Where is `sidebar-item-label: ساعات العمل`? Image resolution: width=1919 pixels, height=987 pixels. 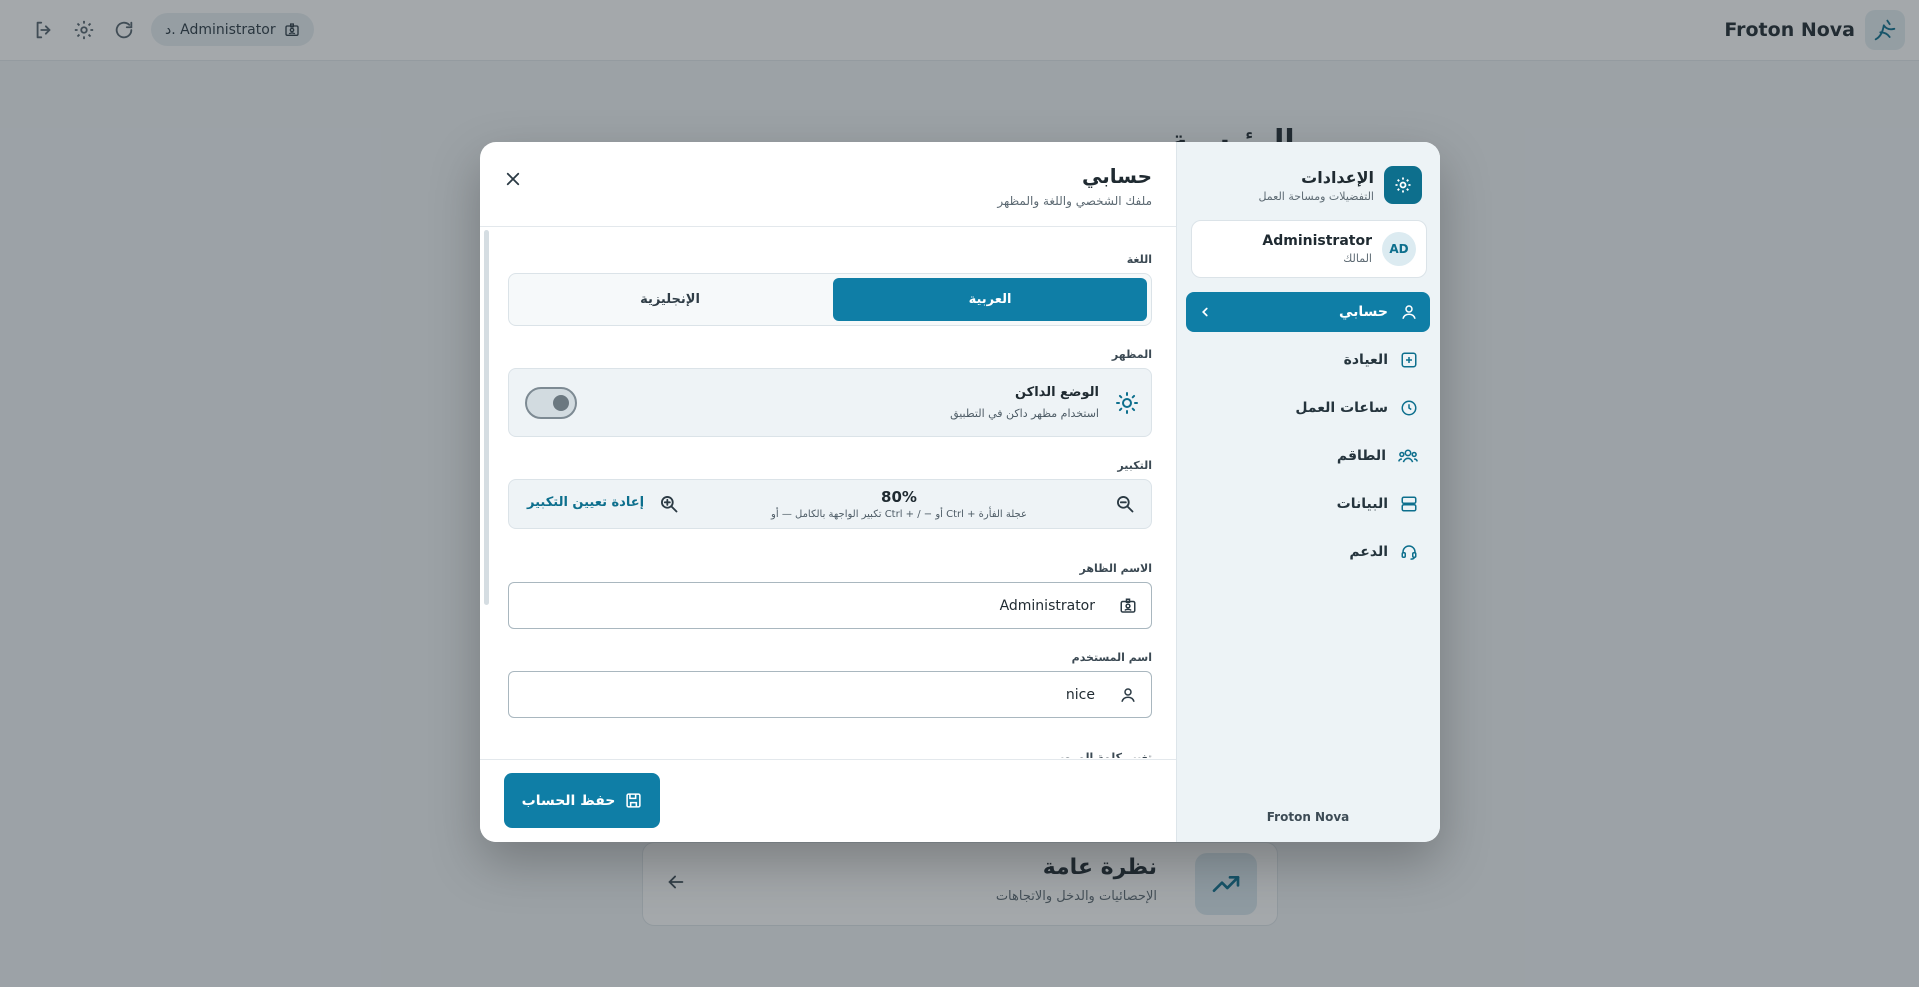 sidebar-item-label: ساعات العمل is located at coordinates (1341, 408).